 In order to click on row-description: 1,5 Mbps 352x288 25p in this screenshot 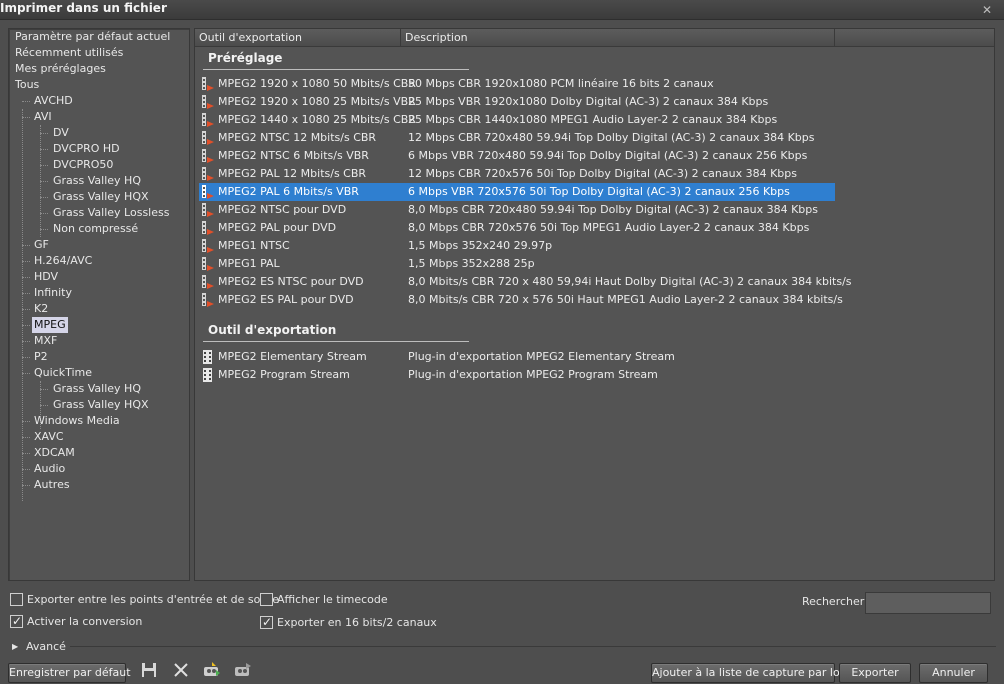, I will do `click(471, 263)`.